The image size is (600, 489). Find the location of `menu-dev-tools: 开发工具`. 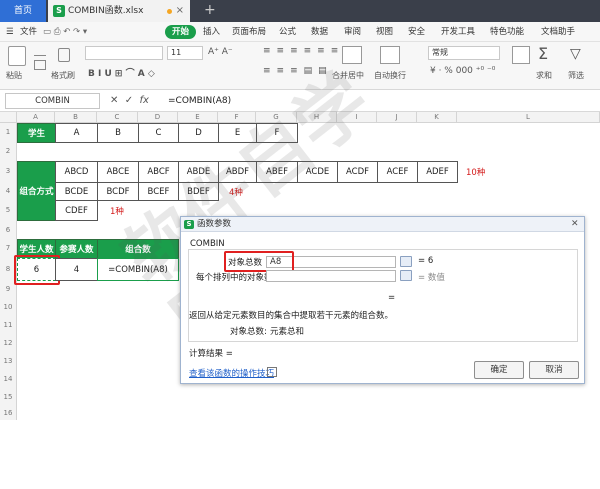

menu-dev-tools: 开发工具 is located at coordinates (458, 32).